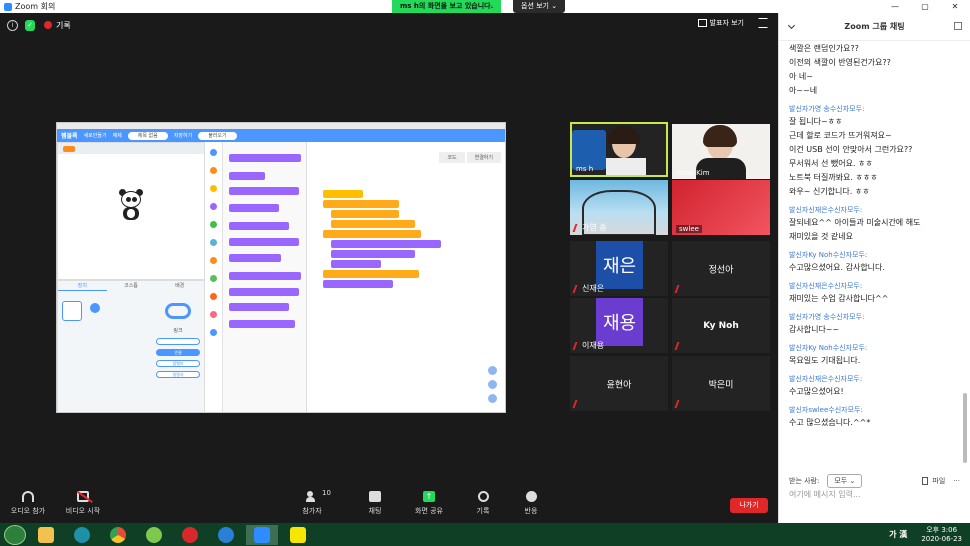 This screenshot has width=970, height=546. I want to click on video-tile: Anna Kim, so click(721, 151).